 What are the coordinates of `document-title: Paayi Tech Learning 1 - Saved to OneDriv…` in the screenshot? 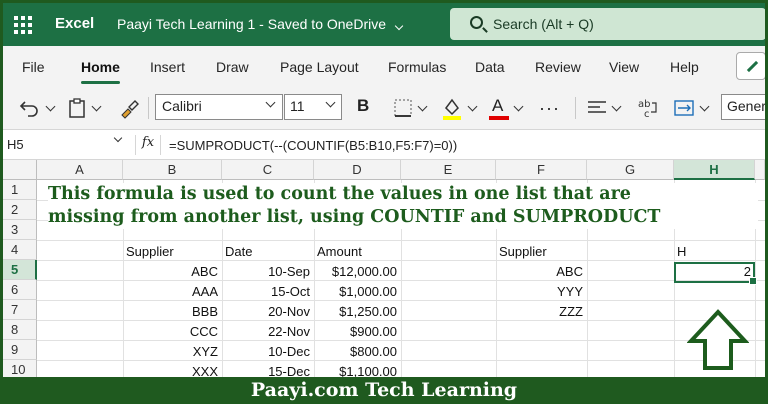 It's located at (260, 24).